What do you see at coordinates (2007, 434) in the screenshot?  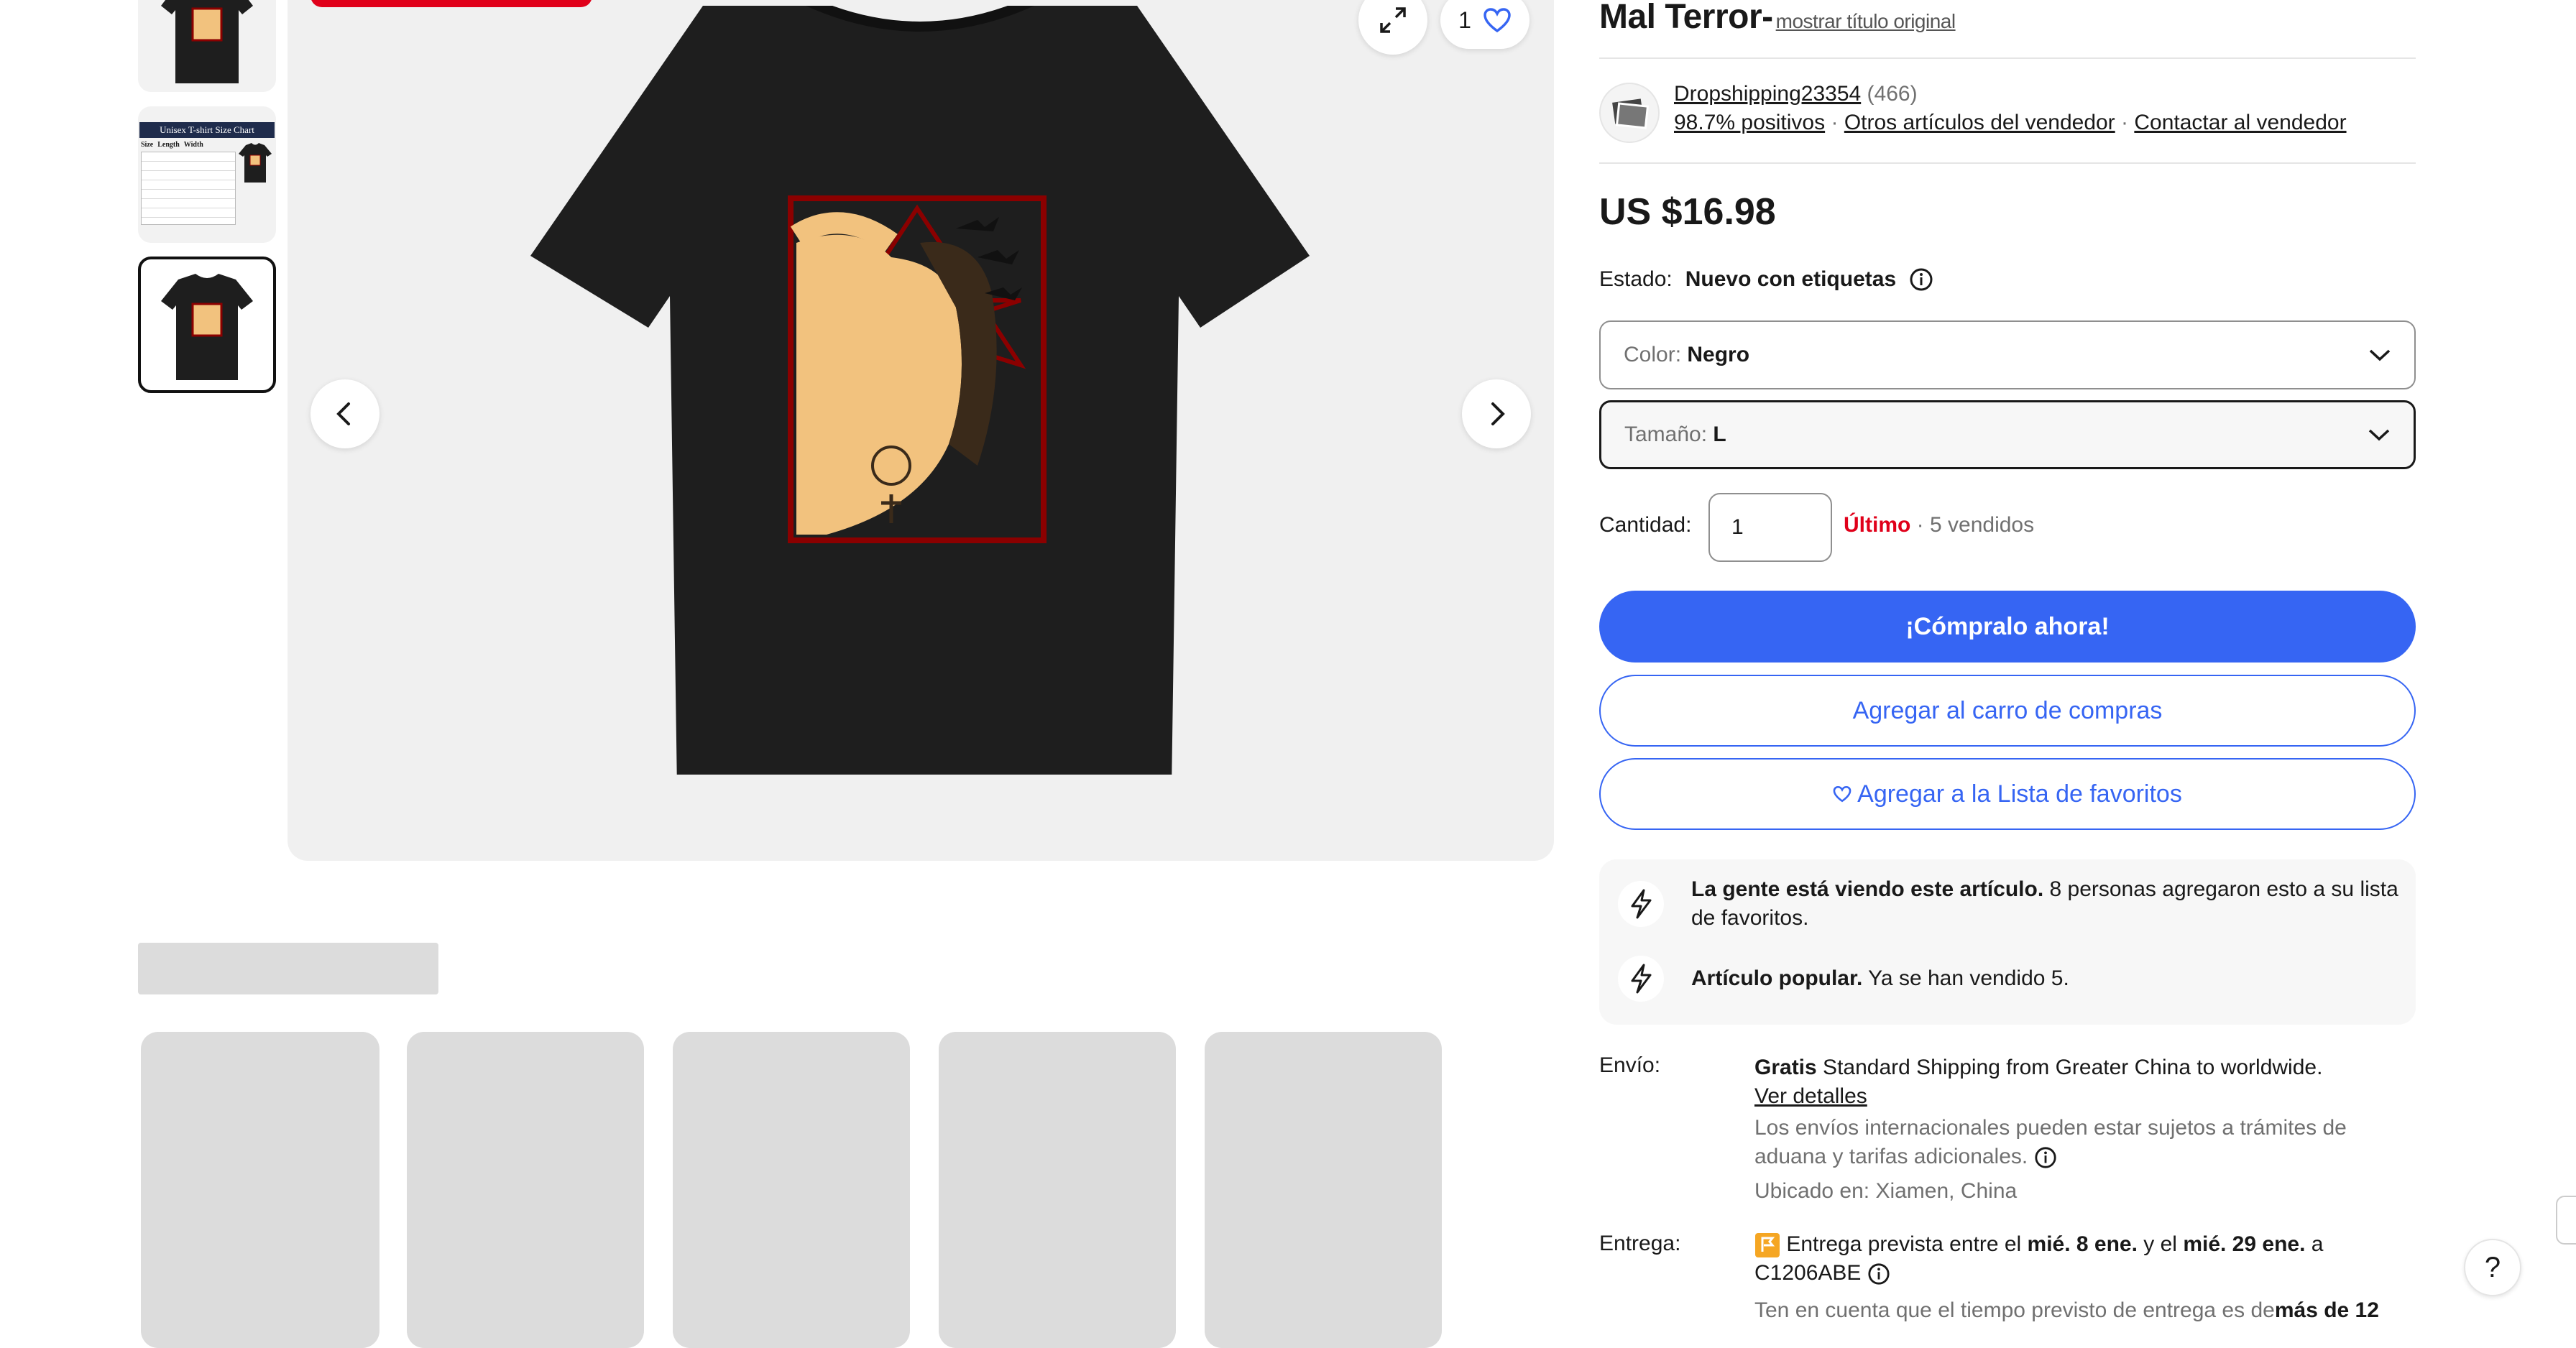 I see `size-select: Tamaño: L` at bounding box center [2007, 434].